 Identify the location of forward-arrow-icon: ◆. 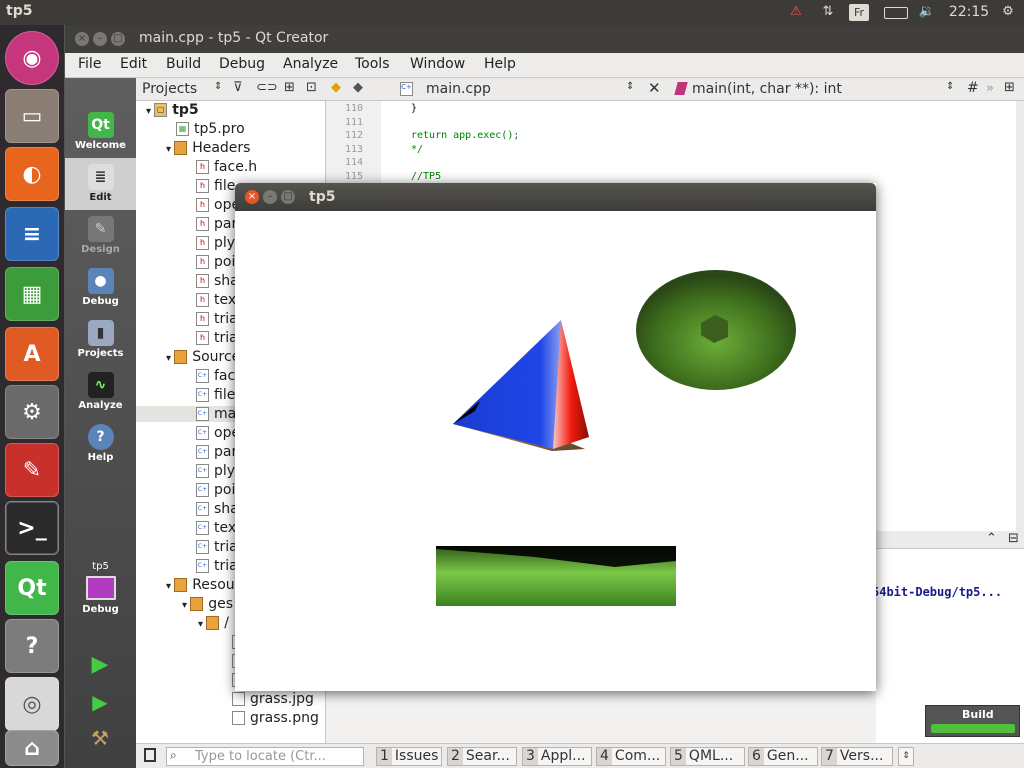
(358, 87).